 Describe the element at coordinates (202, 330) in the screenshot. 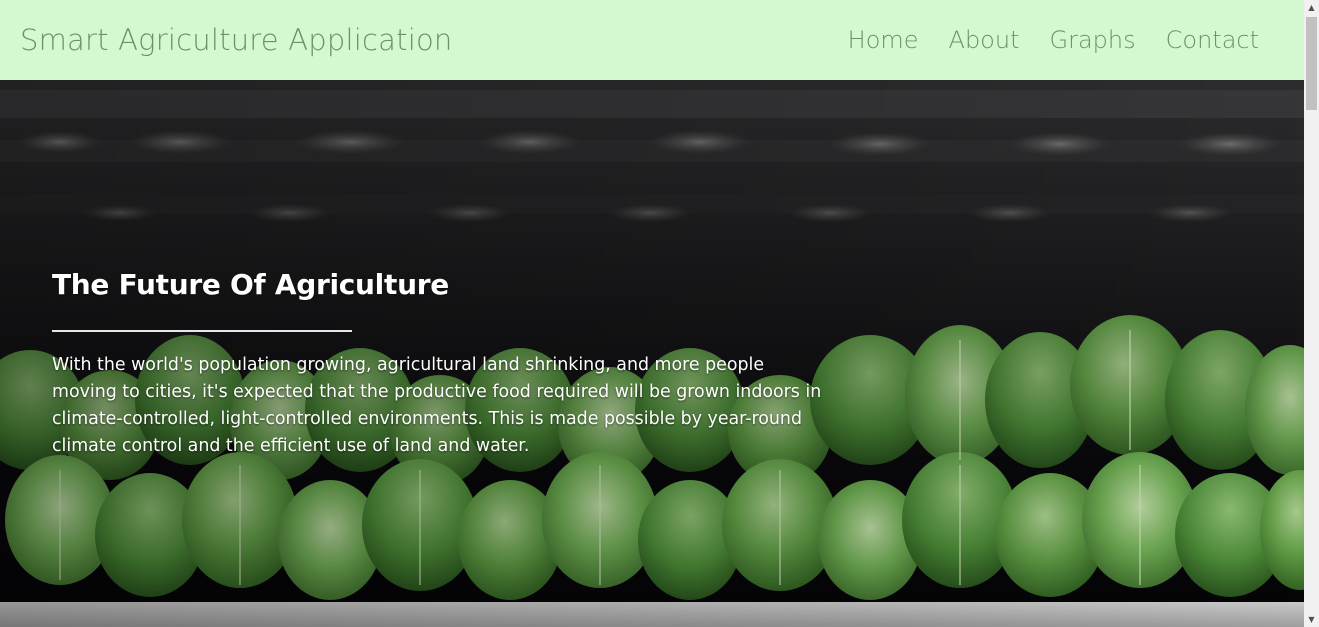

I see `hero-divider` at that location.